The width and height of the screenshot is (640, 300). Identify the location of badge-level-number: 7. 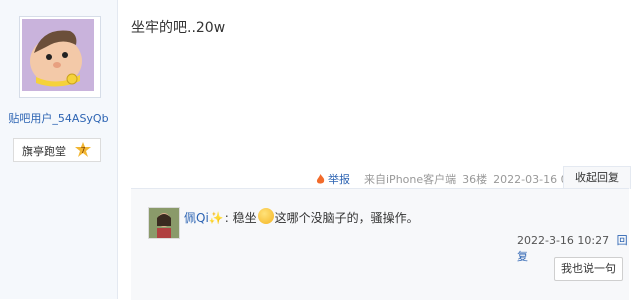
(82, 150).